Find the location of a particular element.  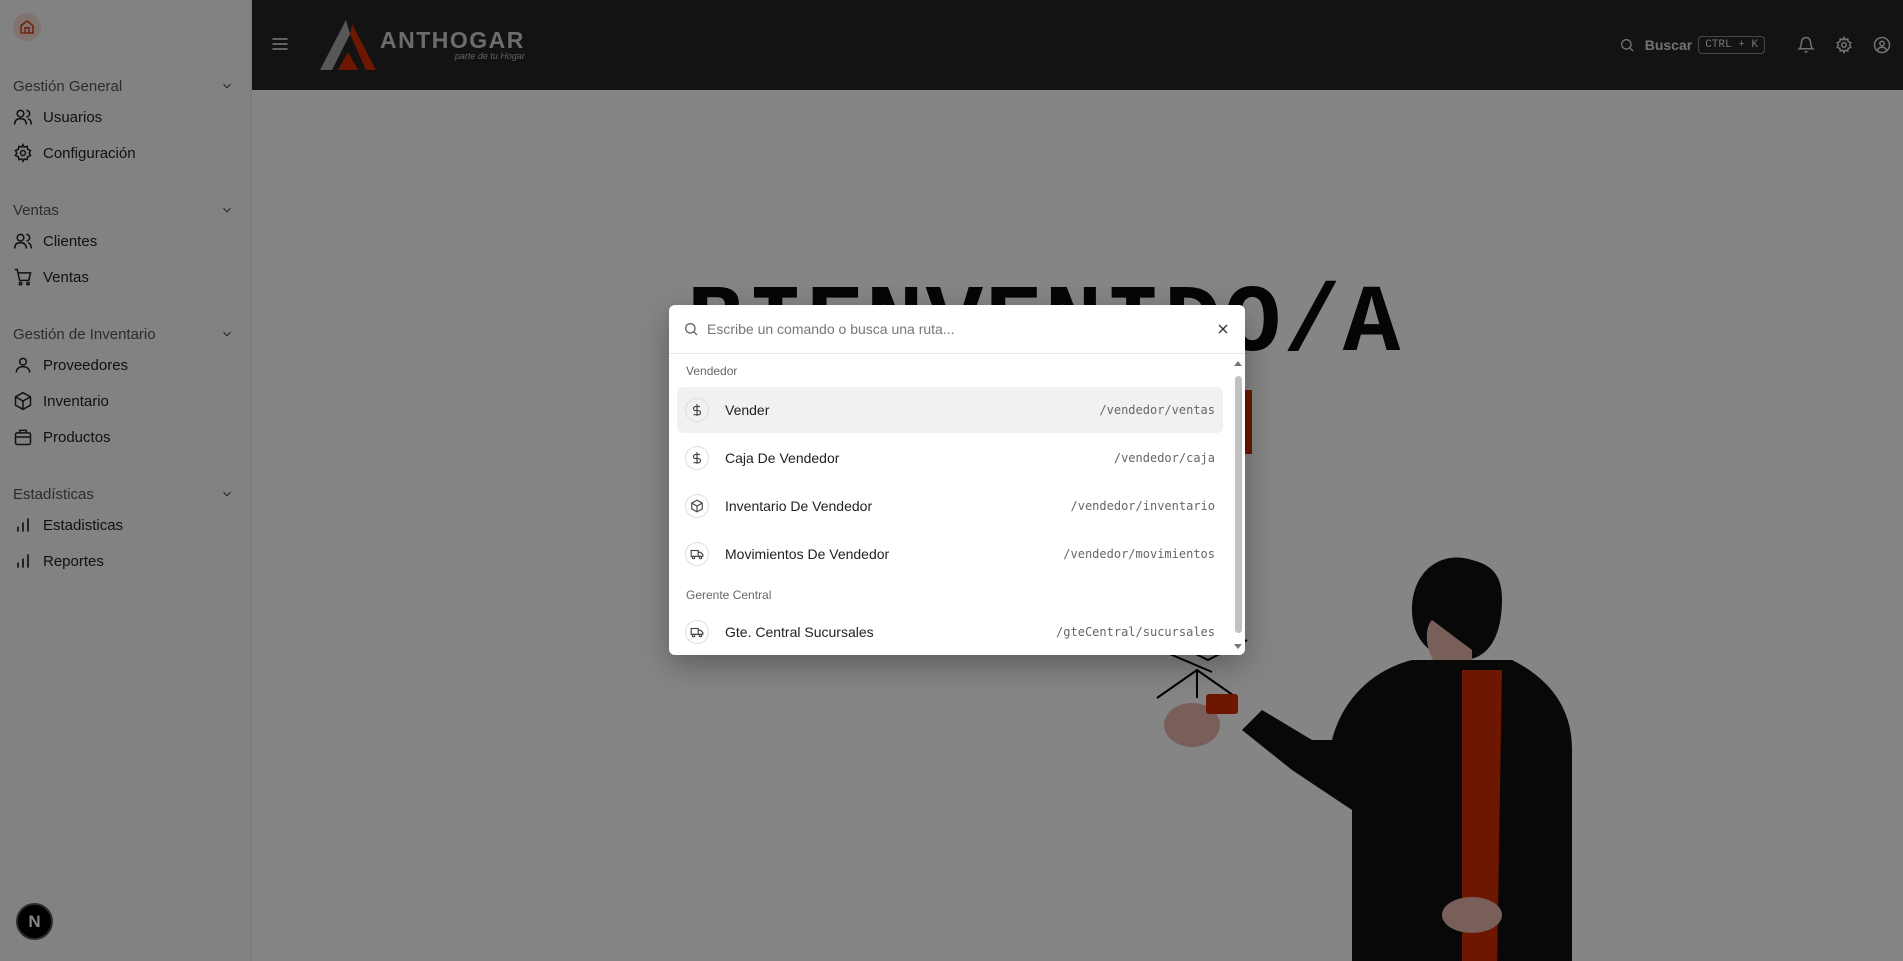

box-icon is located at coordinates (697, 506).